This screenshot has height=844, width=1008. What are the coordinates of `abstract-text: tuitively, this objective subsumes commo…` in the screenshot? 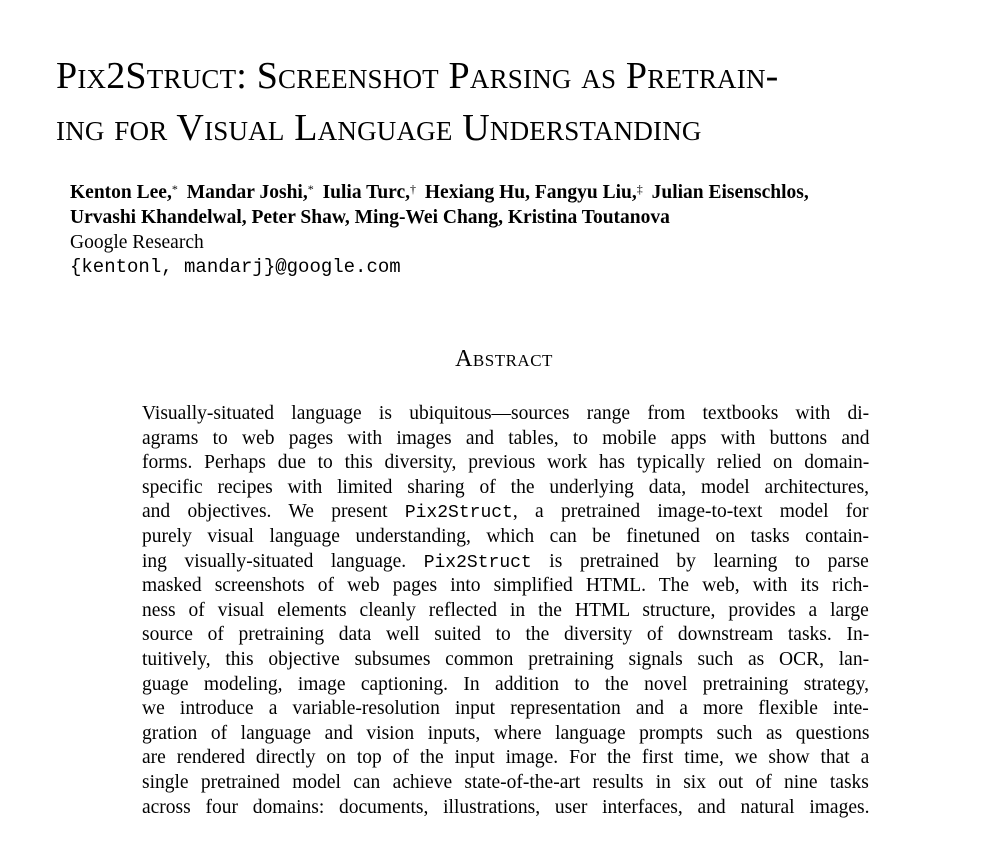 It's located at (506, 659).